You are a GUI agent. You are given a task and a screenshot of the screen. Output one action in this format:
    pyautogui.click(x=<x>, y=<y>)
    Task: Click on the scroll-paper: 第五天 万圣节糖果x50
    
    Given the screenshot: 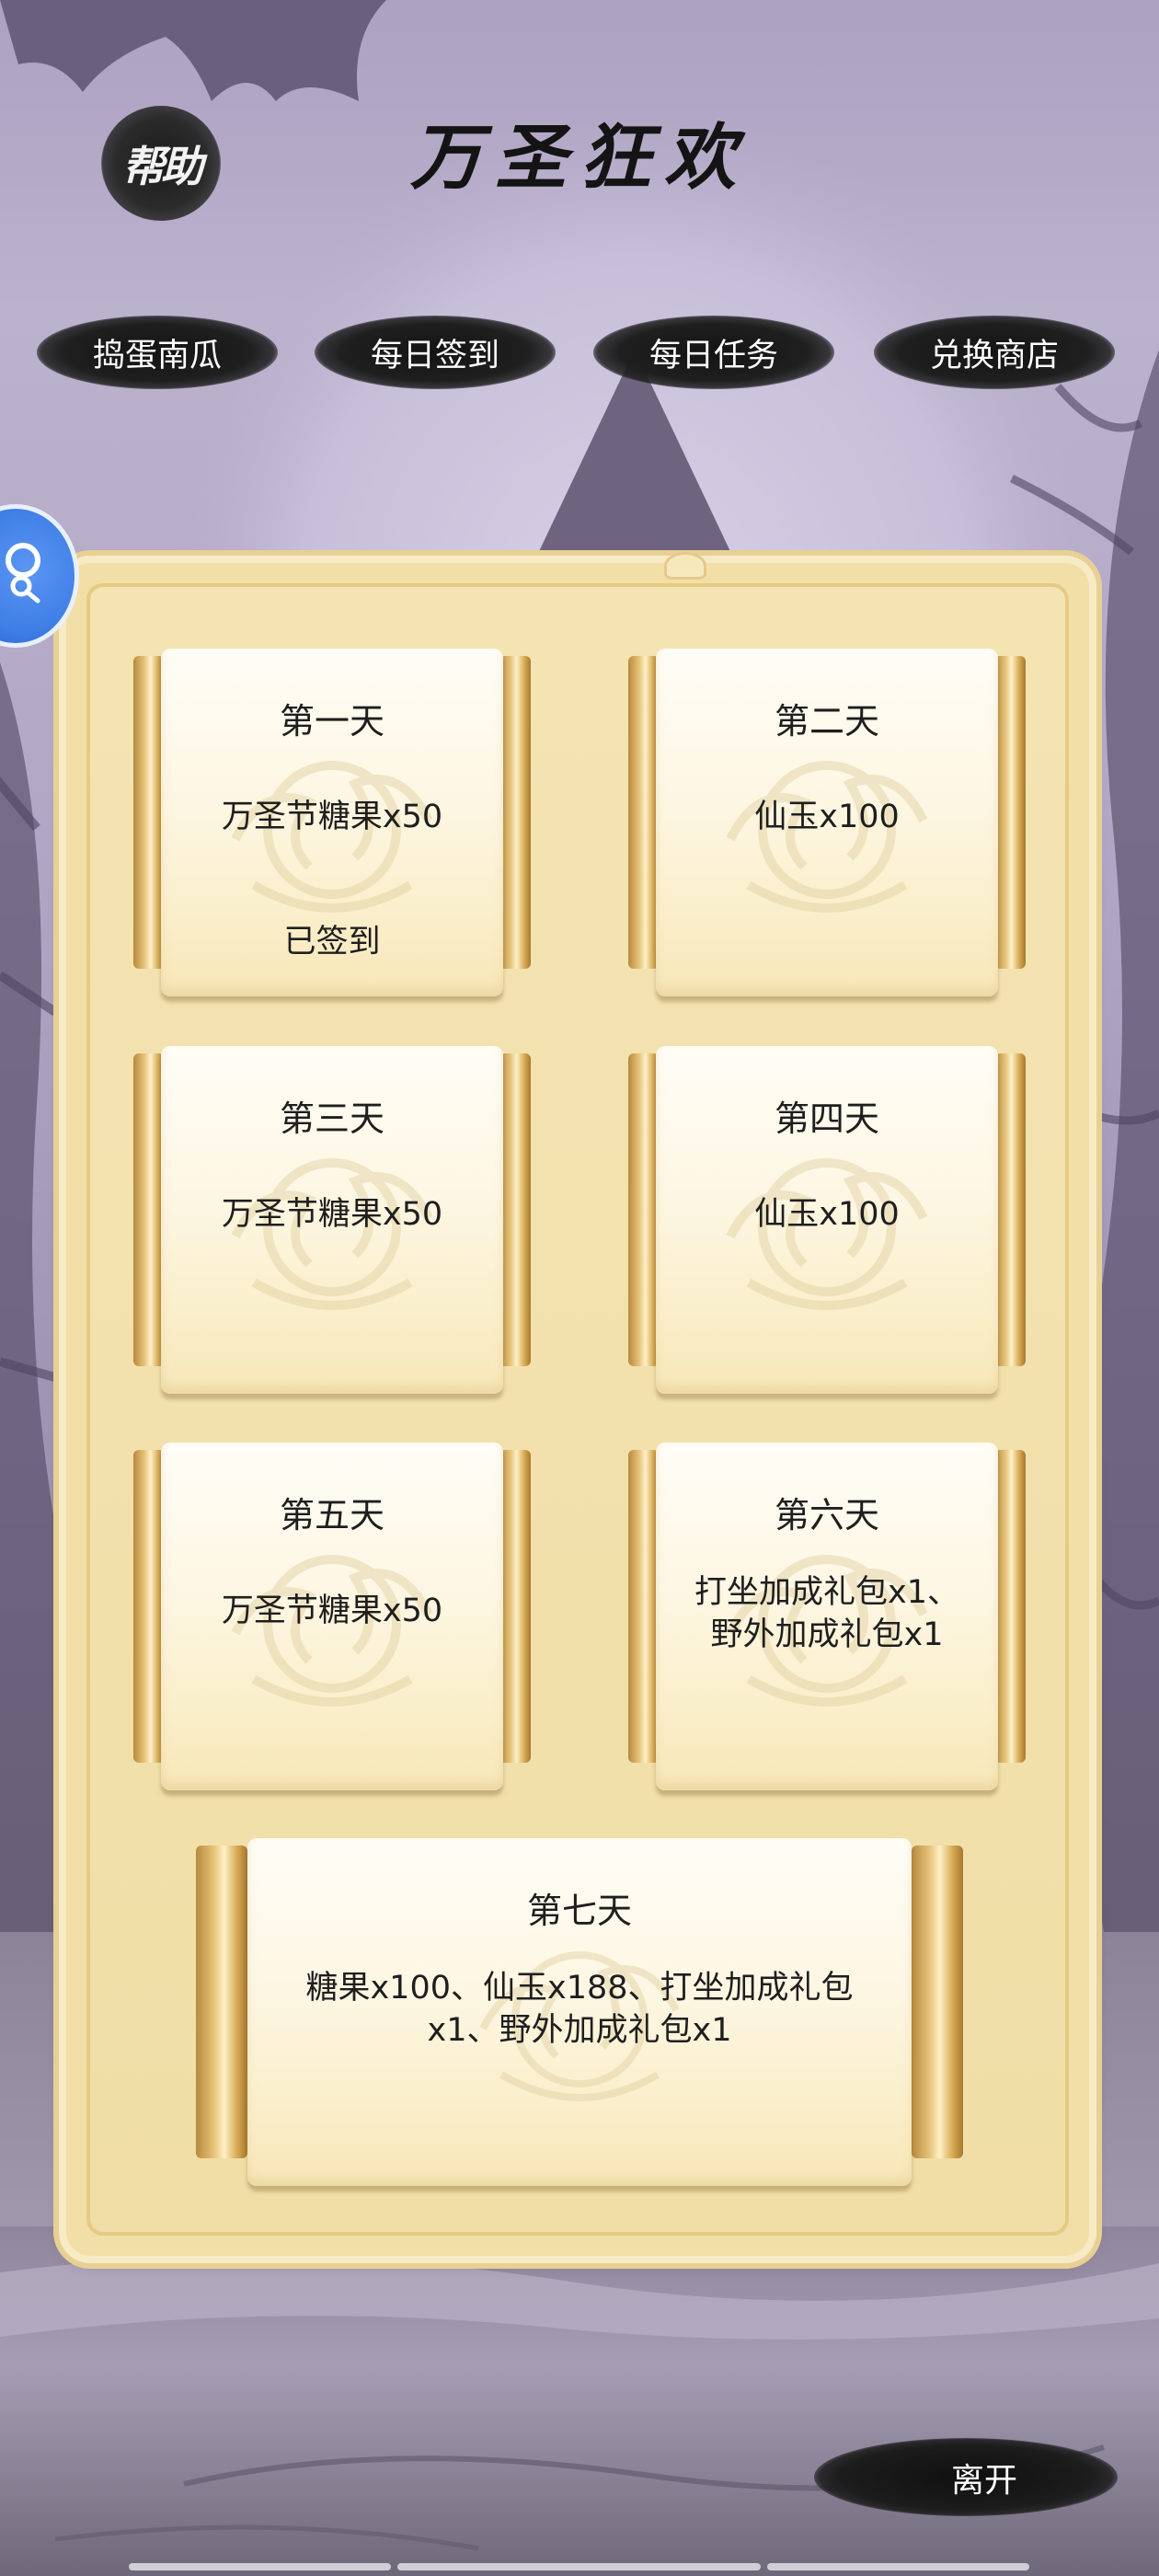 What is the action you would take?
    pyautogui.click(x=332, y=1616)
    